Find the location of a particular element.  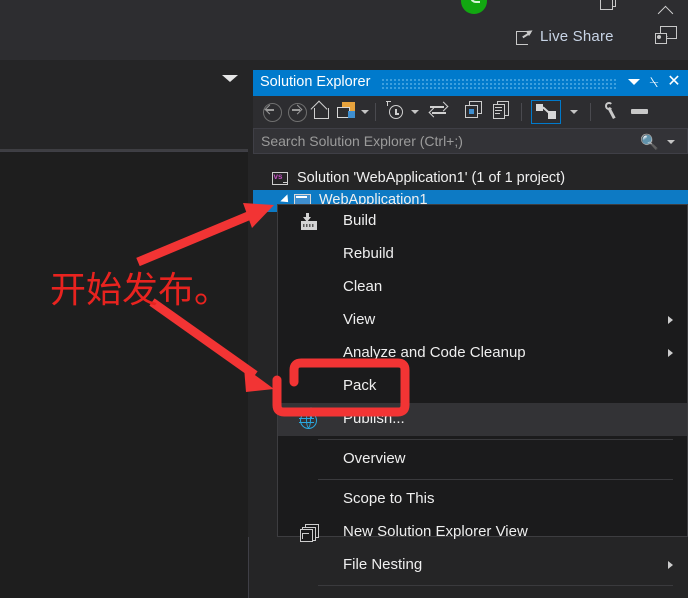

menu-item-rebuild: Rebuild is located at coordinates (482, 254).